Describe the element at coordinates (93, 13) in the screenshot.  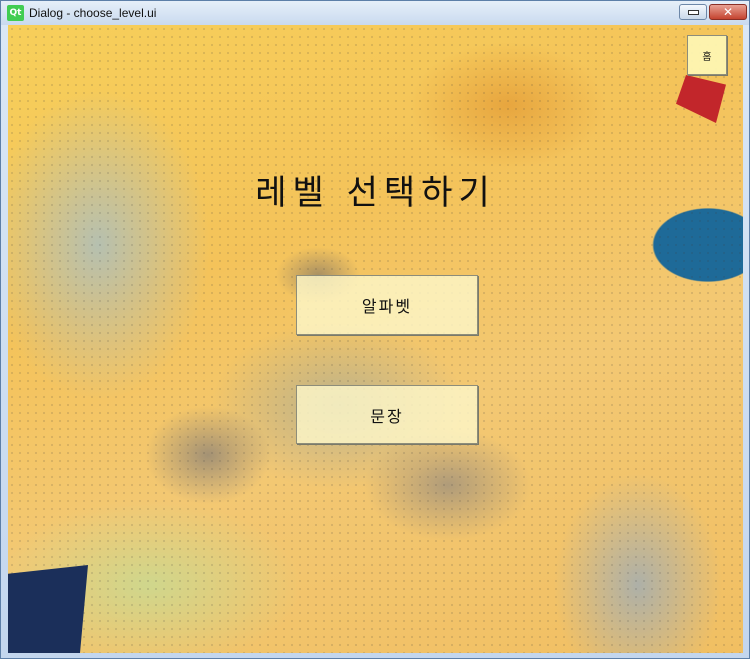
I see `window-title: Dialog - choose_level.ui` at that location.